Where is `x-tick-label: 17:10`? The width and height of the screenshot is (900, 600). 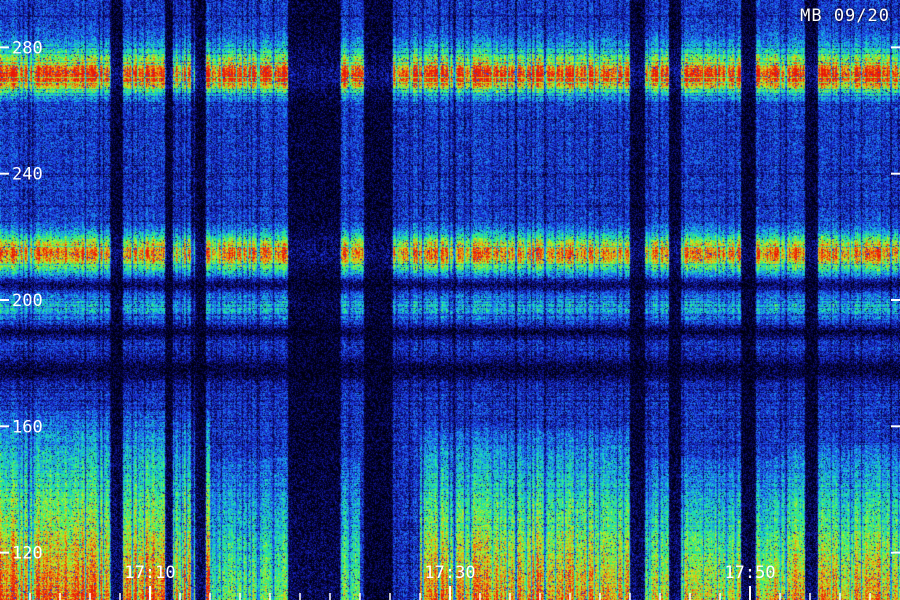
x-tick-label: 17:10 is located at coordinates (149, 573).